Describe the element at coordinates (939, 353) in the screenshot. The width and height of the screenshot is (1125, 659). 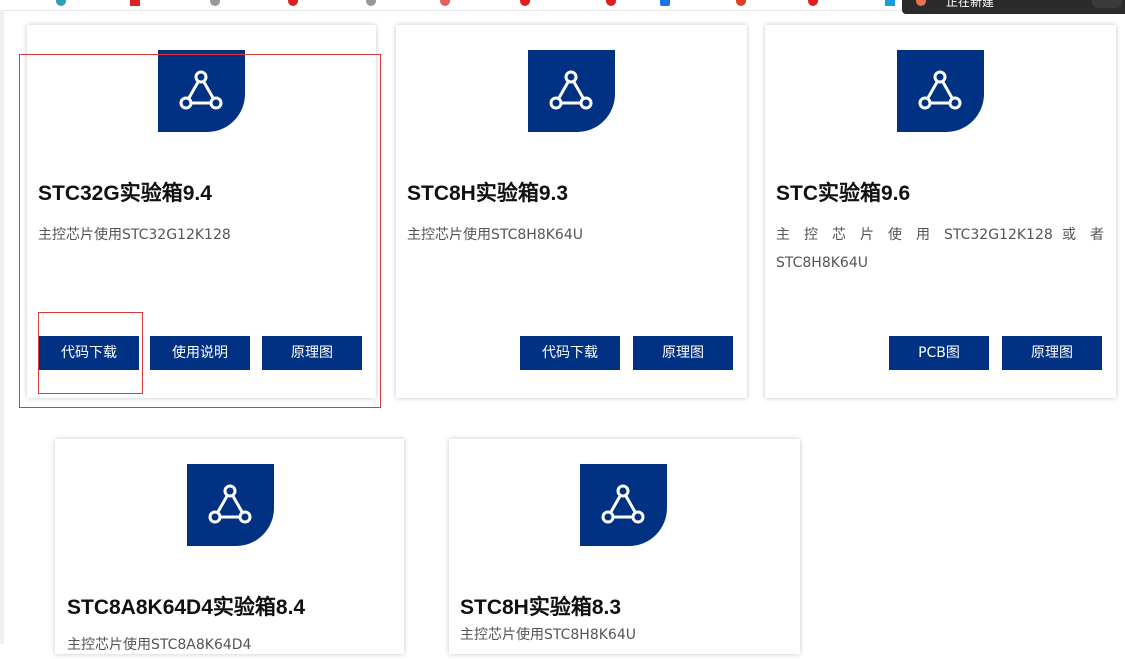
I see `pcb-button: PCB图` at that location.